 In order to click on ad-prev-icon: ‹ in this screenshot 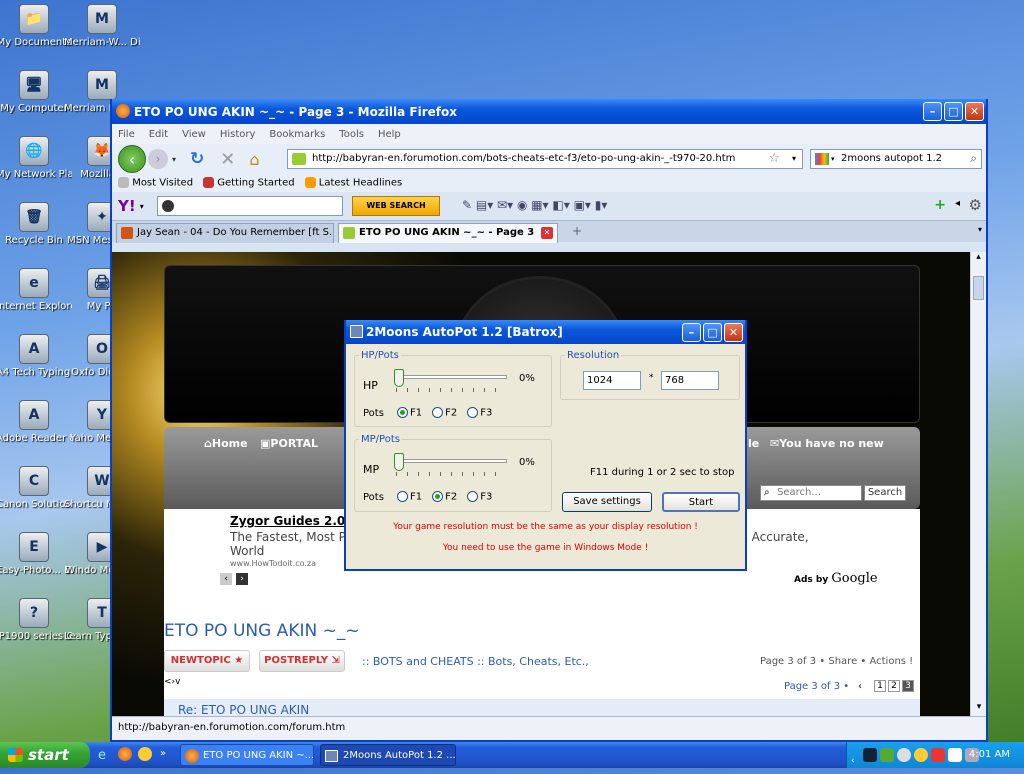, I will do `click(226, 579)`.